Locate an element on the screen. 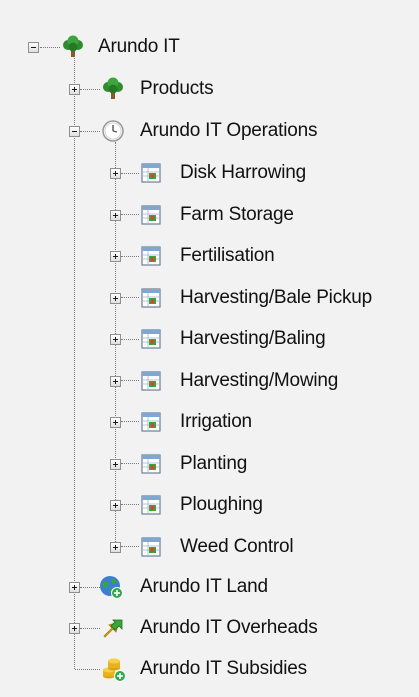  tree-node-label: Arundo IT Subsidies is located at coordinates (223, 669).